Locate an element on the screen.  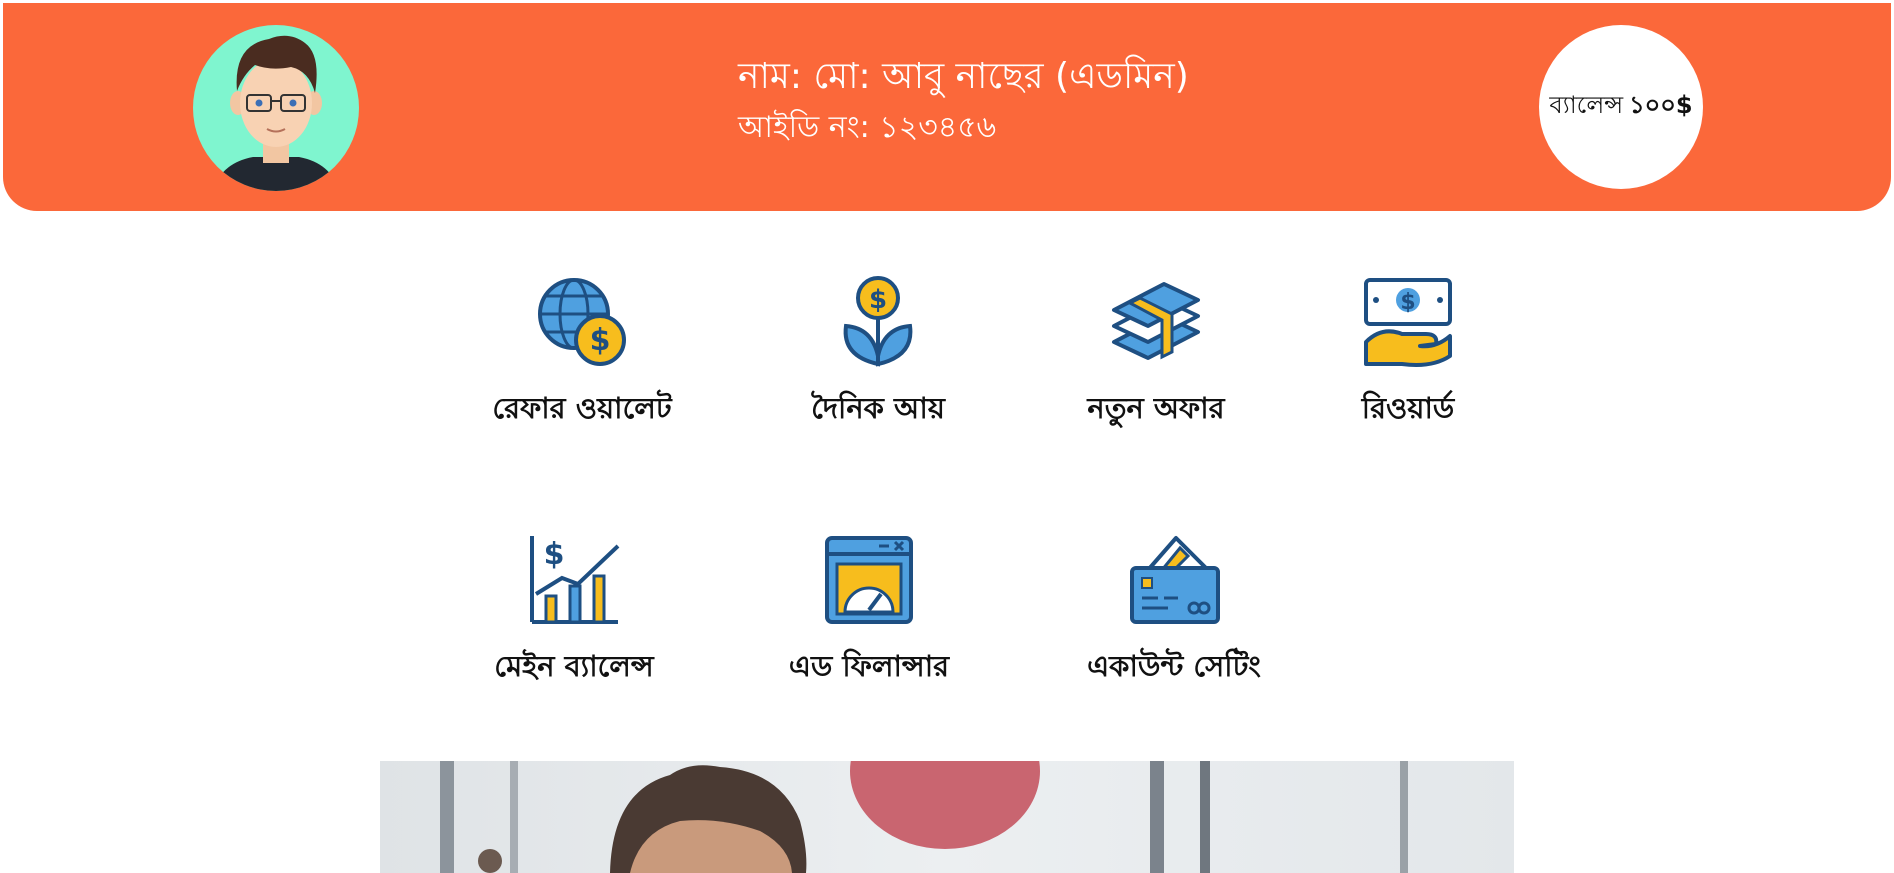
balance-badge: ব্যালেন্স ১০০$ is located at coordinates (1621, 107).